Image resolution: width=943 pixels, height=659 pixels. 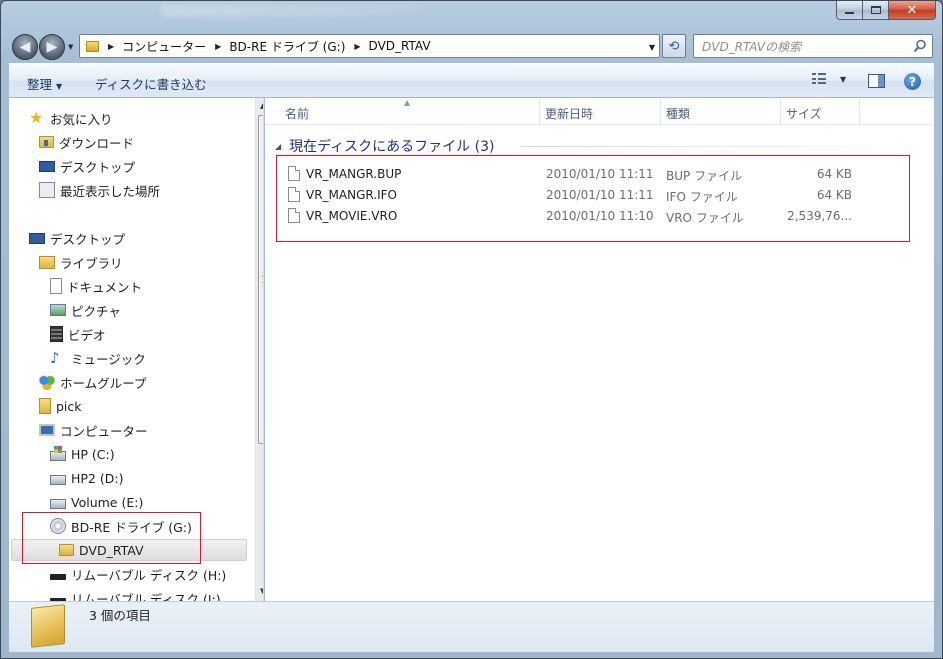 I want to click on nav-label: HP (C:), so click(x=93, y=454).